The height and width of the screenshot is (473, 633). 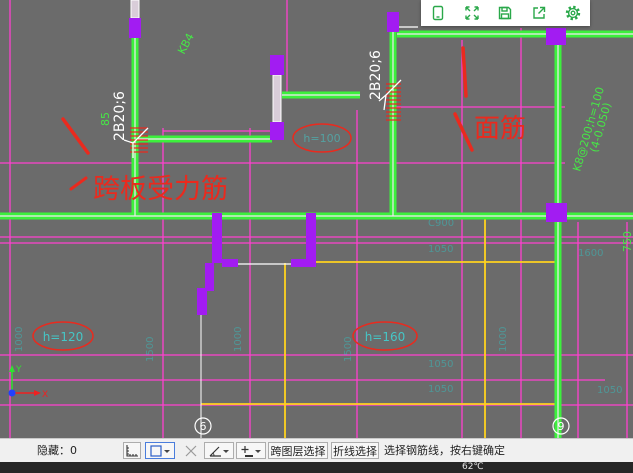 I want to click on polyline-select-button: 折线选择, so click(x=355, y=450).